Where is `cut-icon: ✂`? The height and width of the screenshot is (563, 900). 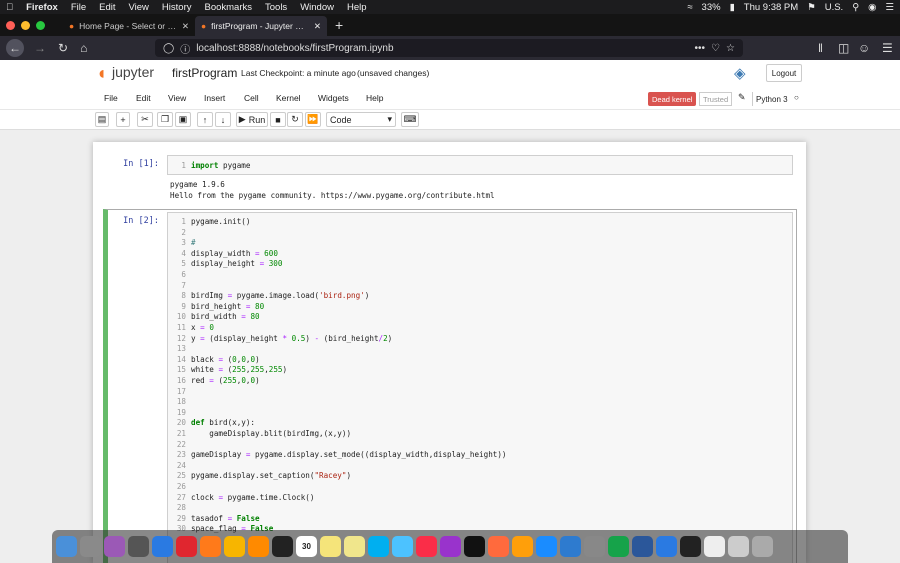
cut-icon: ✂ is located at coordinates (145, 119).